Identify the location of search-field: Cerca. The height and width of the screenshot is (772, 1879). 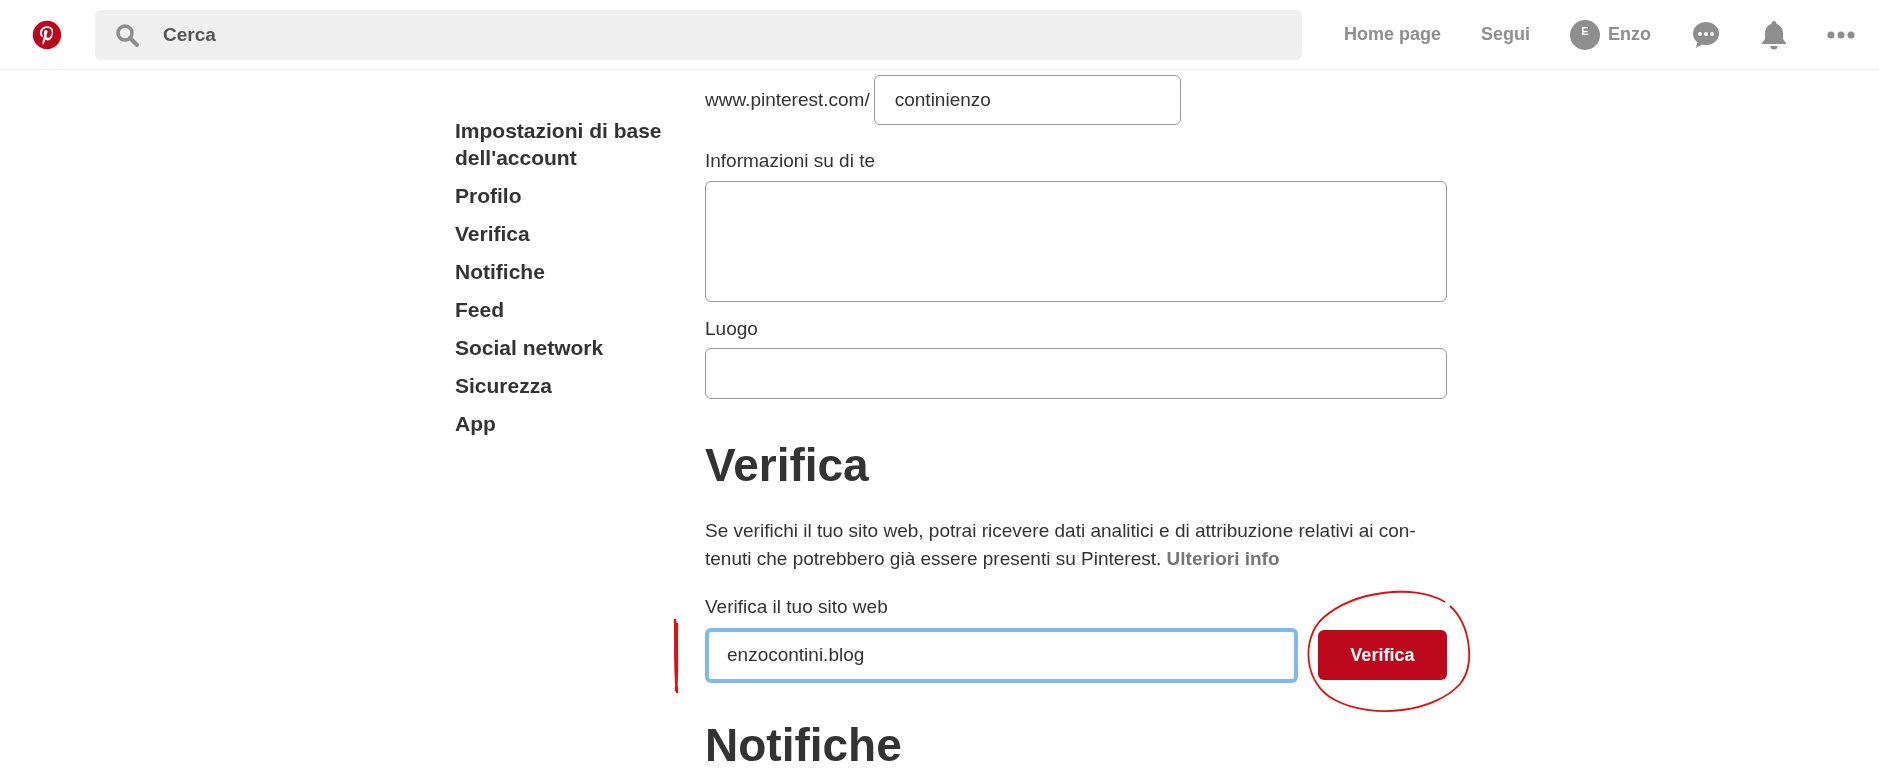
(698, 34).